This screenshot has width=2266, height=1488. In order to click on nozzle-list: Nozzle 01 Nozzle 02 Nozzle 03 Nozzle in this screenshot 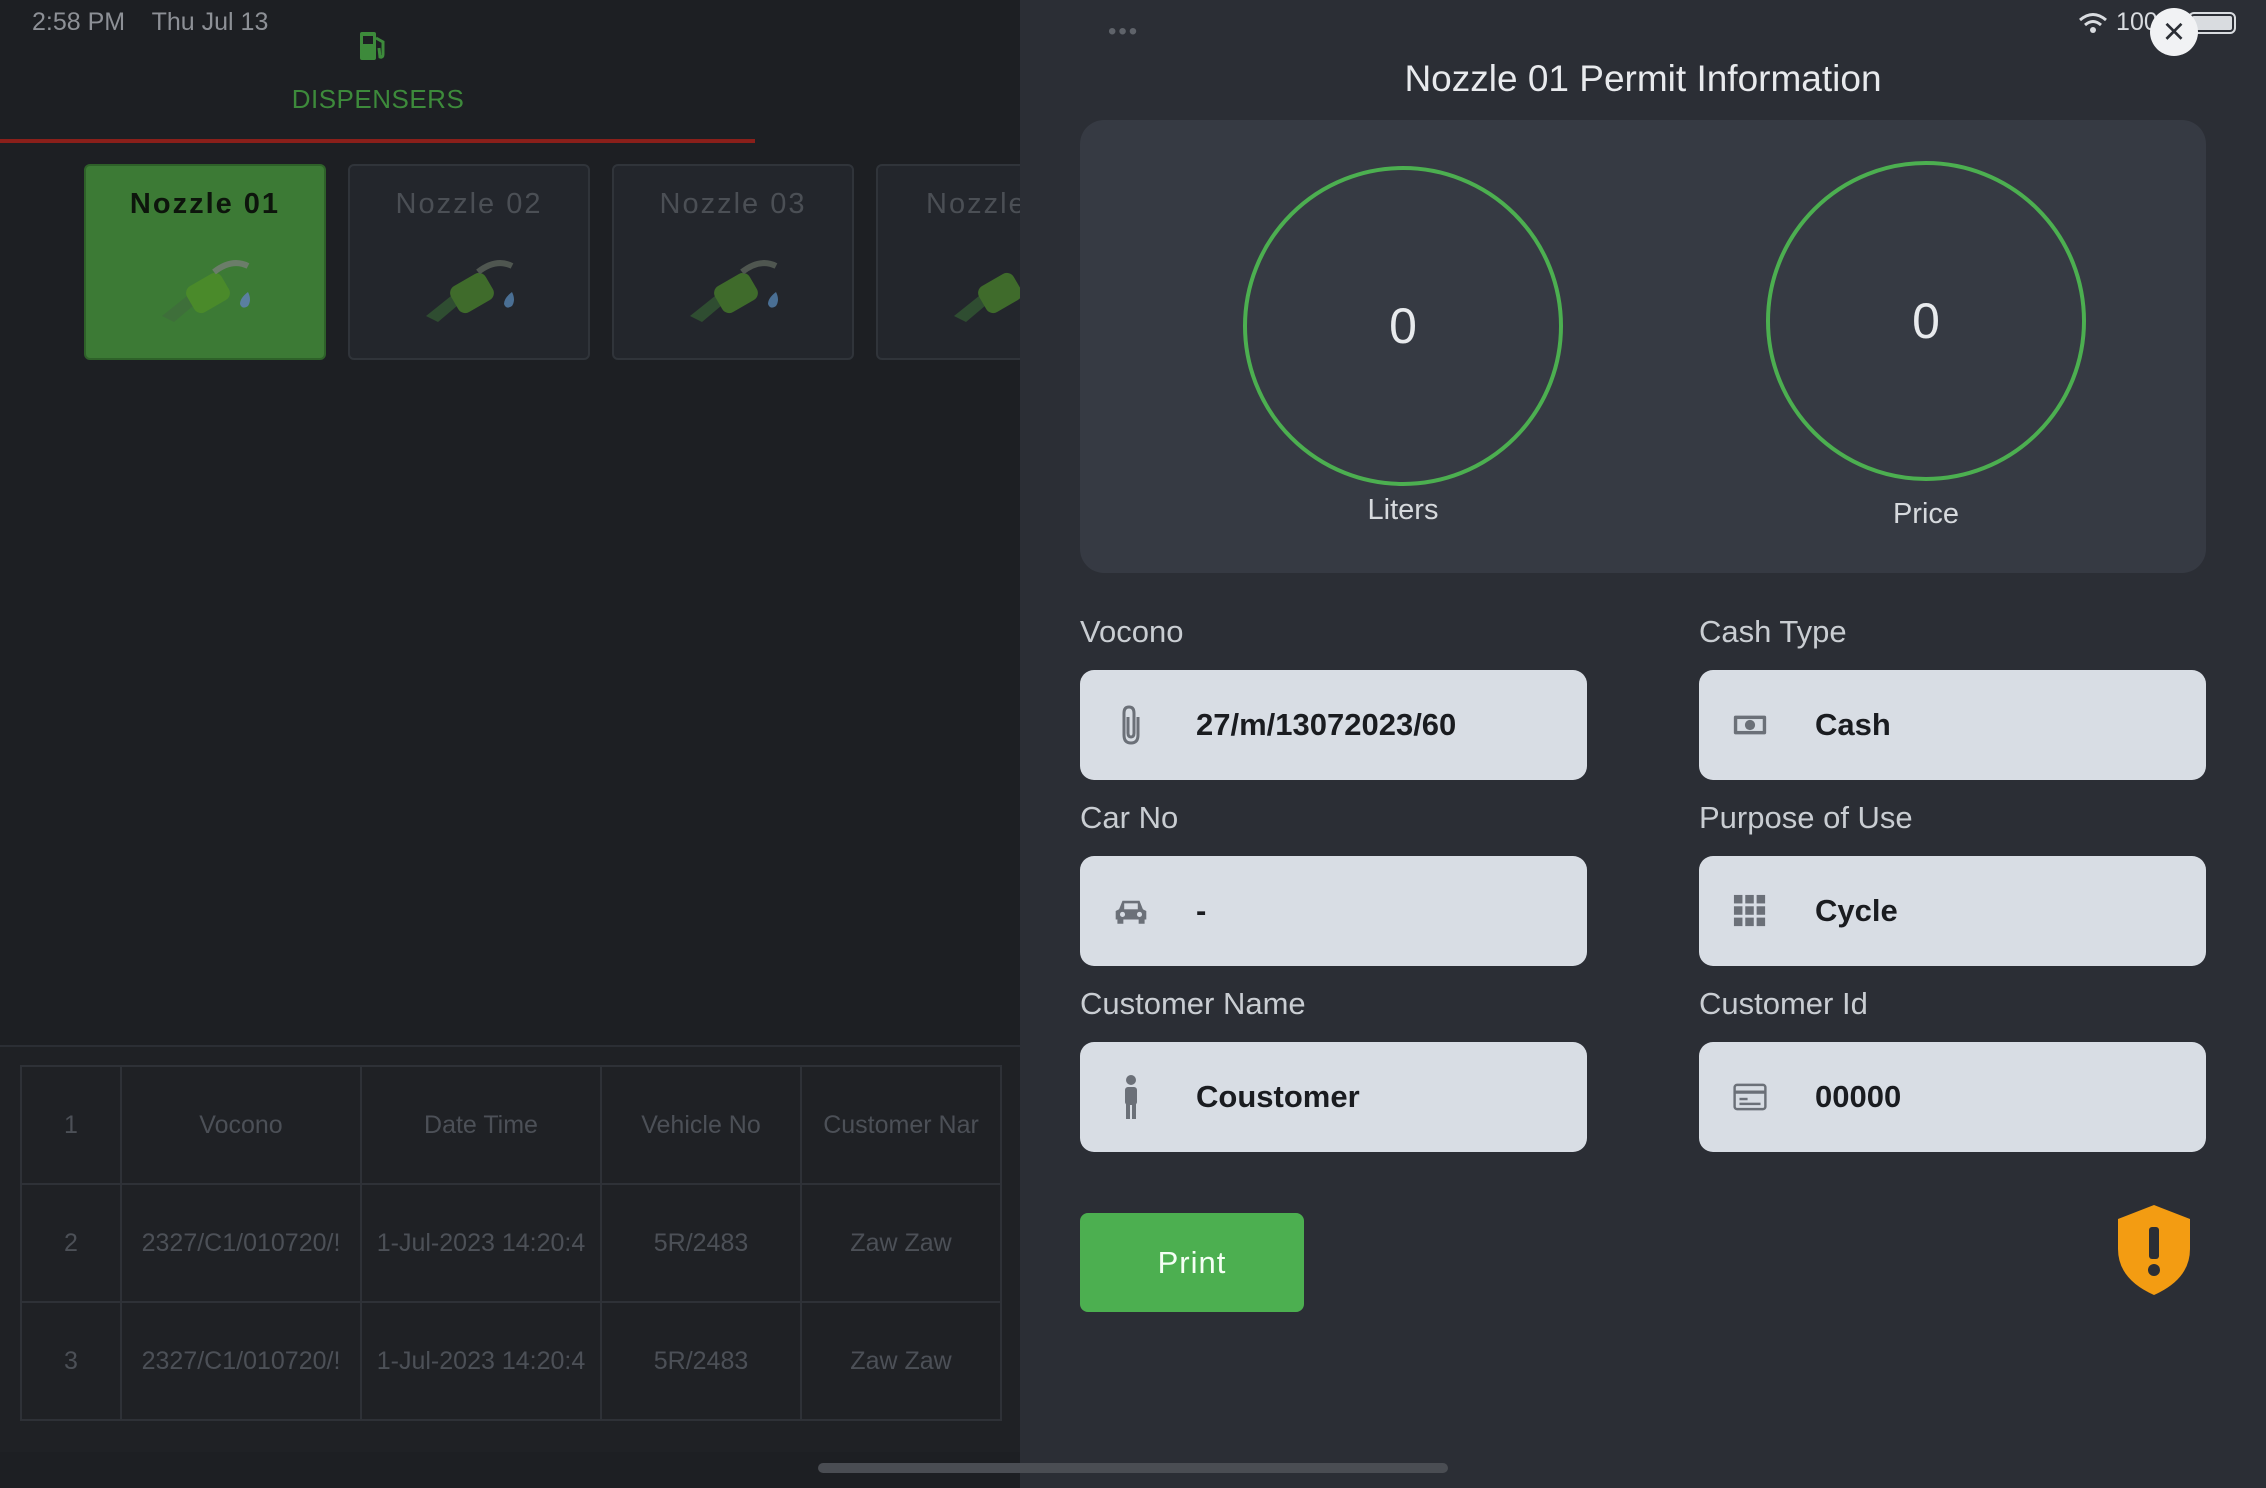, I will do `click(552, 264)`.